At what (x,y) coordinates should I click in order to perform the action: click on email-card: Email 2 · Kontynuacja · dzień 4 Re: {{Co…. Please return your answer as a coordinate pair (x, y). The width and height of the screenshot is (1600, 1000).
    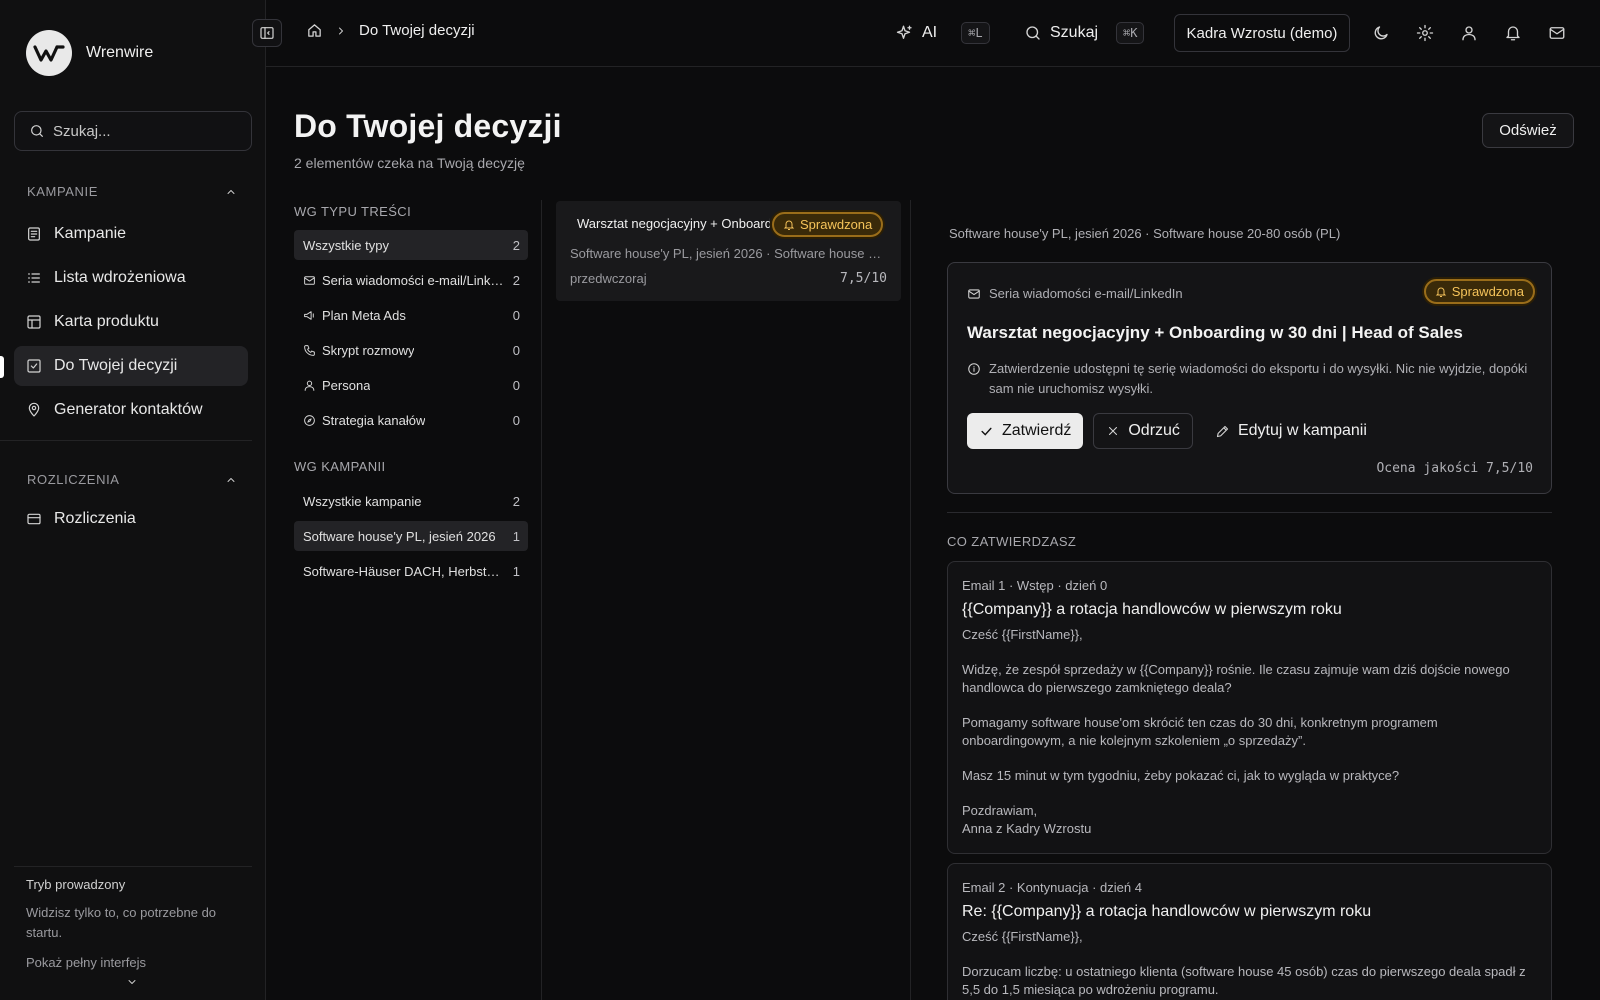
    Looking at the image, I should click on (1249, 931).